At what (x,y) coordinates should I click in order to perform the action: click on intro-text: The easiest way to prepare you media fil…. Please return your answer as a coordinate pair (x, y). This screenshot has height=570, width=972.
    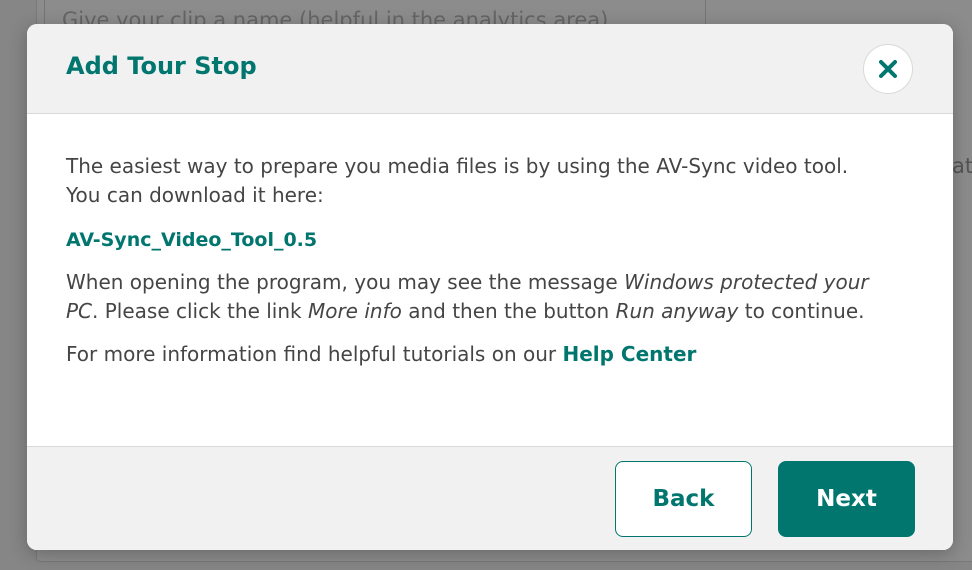
    Looking at the image, I should click on (457, 180).